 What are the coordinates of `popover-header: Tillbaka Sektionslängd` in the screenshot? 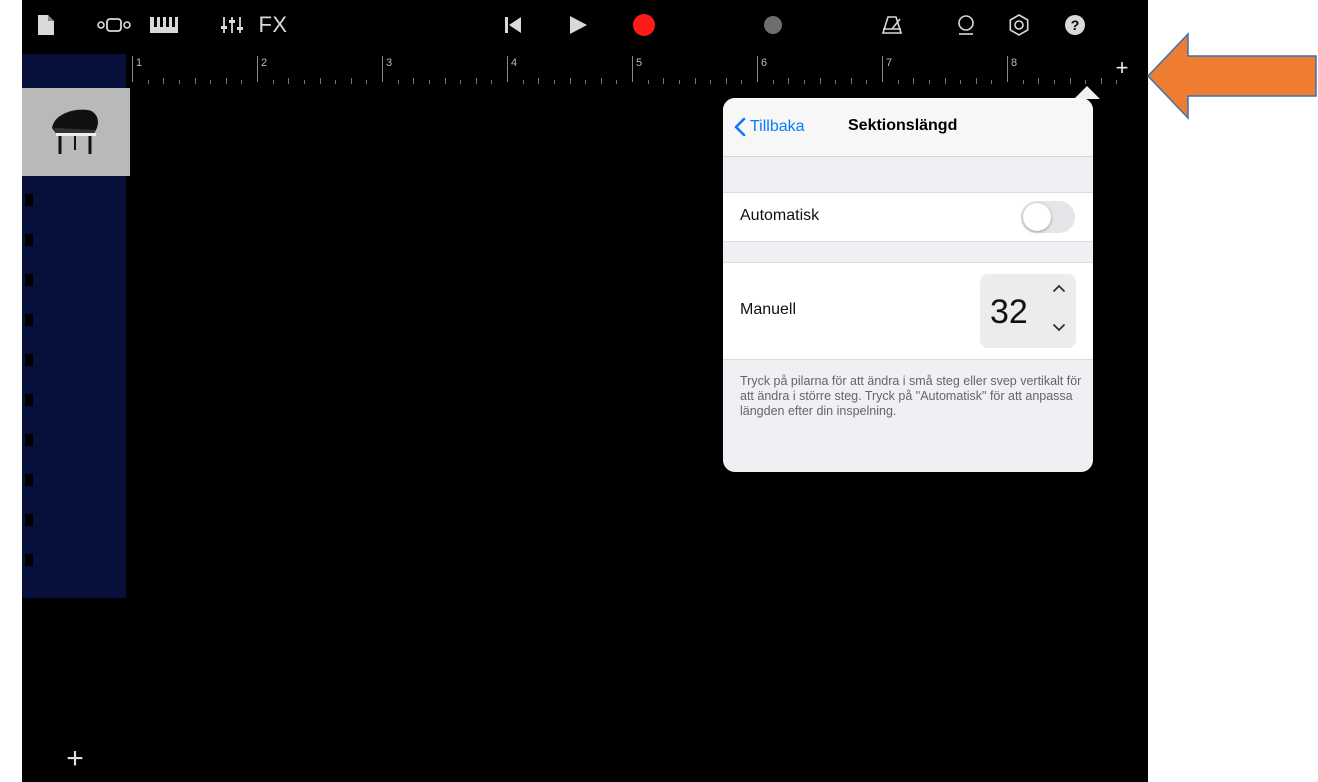 It's located at (908, 127).